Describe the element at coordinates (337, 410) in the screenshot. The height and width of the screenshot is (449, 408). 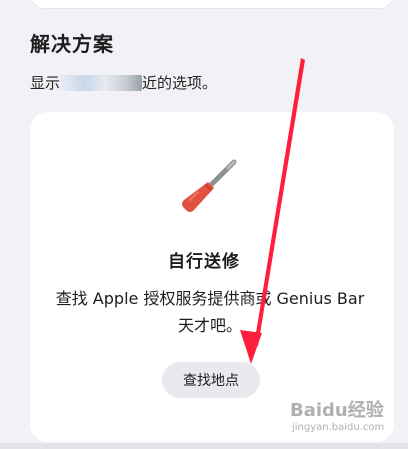
I see `watermark-brand: Baidu经验` at that location.